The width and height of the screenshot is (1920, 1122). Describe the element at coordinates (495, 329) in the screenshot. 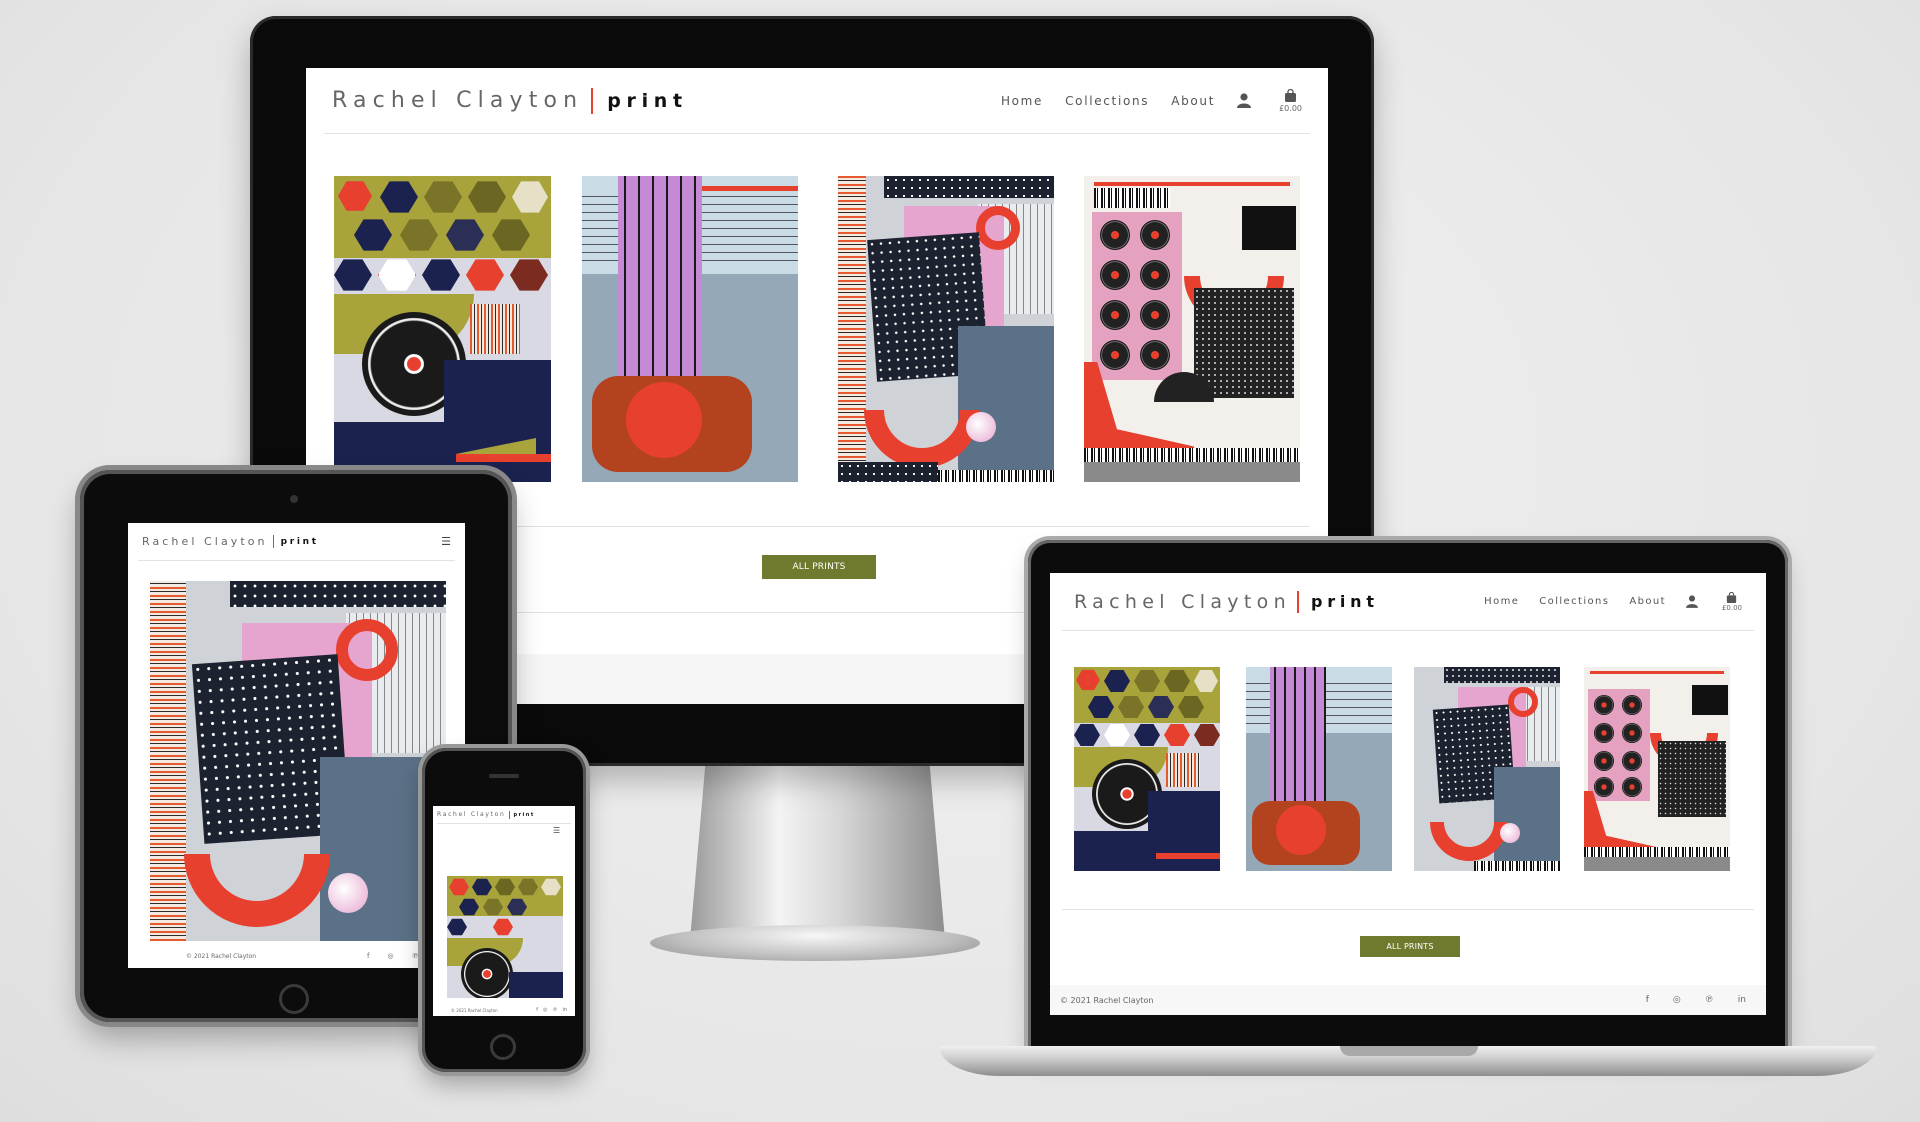

I see `orange-stripes` at that location.